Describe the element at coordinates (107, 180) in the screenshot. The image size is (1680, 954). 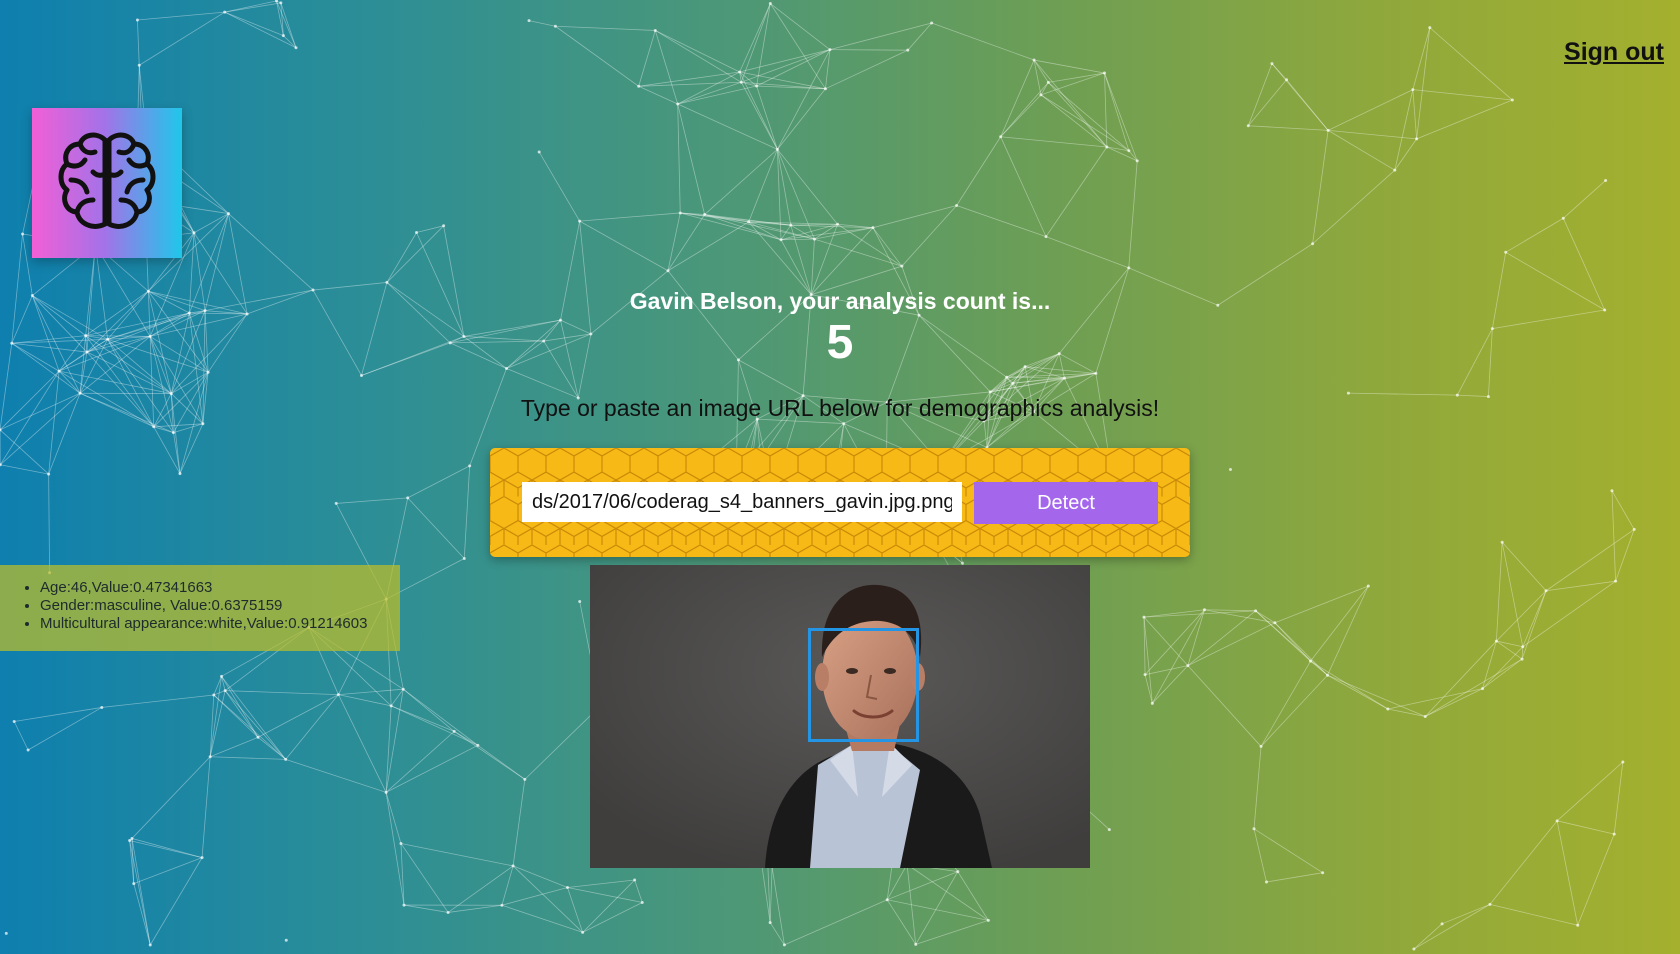
I see `brain-icon` at that location.